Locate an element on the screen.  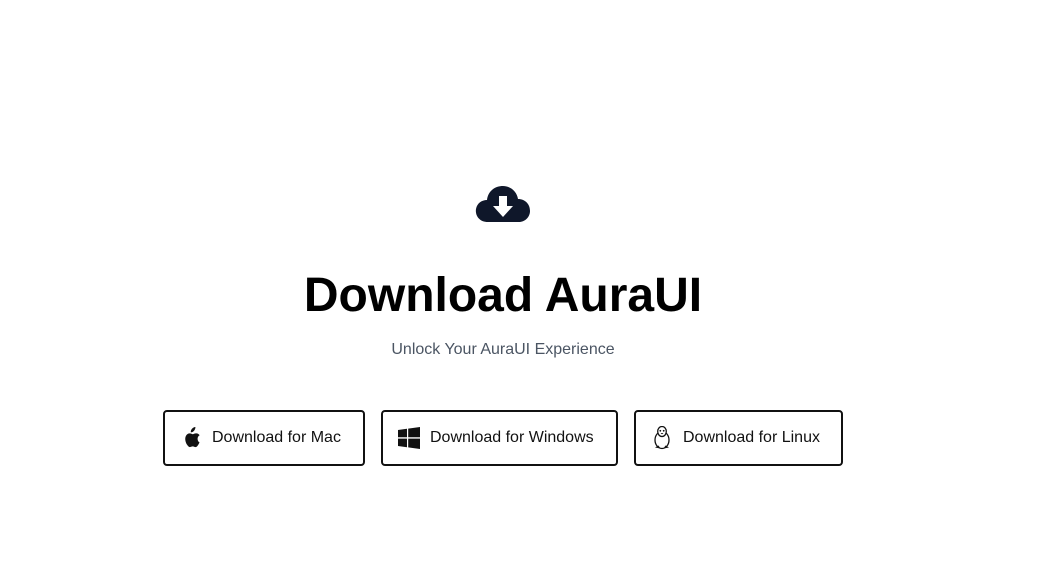
cloud-download-icon is located at coordinates (502, 204).